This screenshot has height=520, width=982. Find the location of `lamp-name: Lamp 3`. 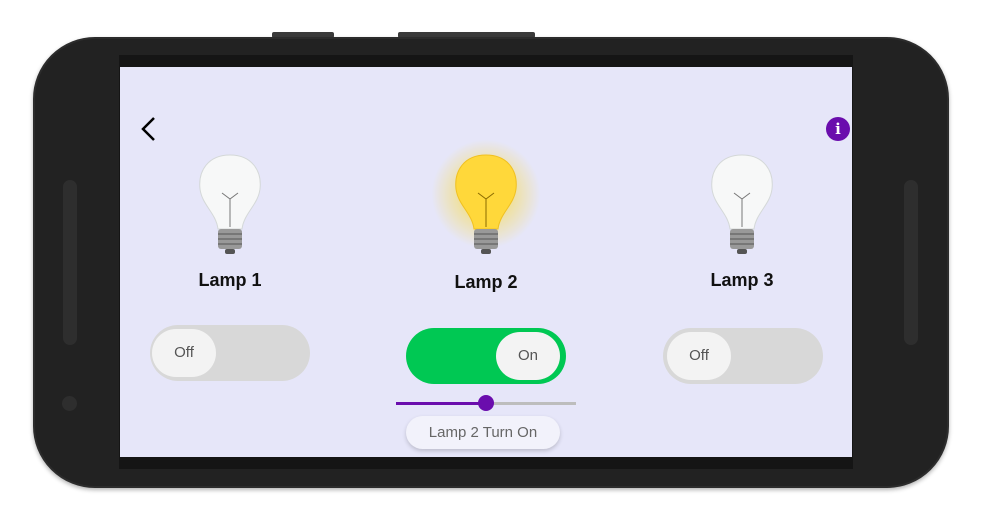

lamp-name: Lamp 3 is located at coordinates (742, 280).